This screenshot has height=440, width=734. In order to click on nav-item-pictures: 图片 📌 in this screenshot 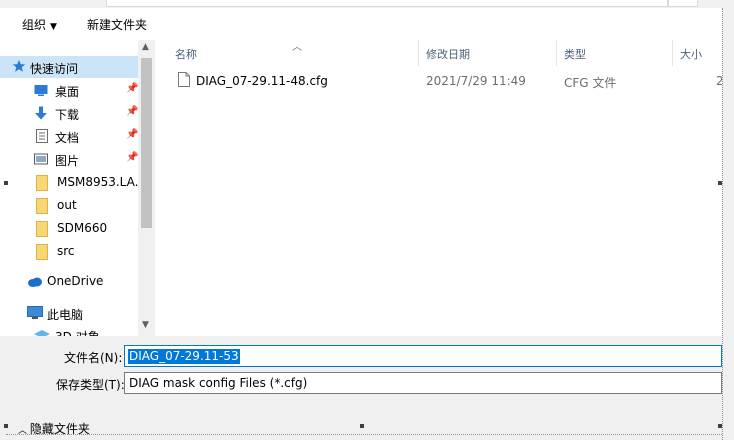, I will do `click(69, 159)`.